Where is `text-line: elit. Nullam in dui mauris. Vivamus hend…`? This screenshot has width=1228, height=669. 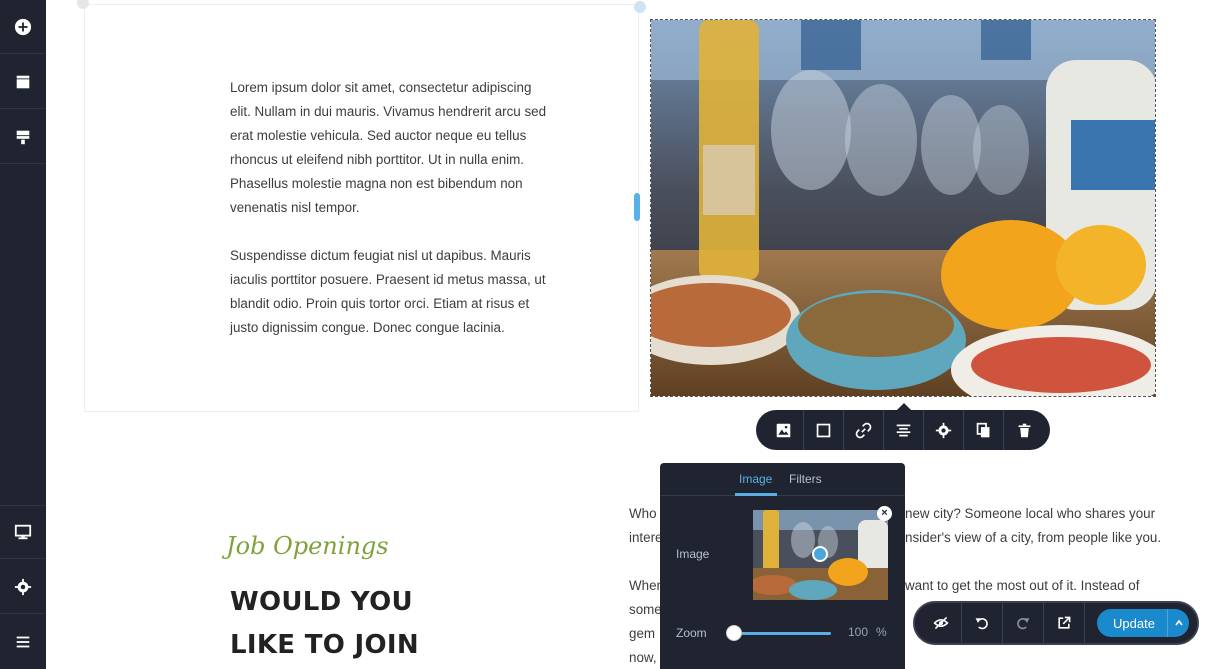 text-line: elit. Nullam in dui mauris. Vivamus hend… is located at coordinates (388, 111).